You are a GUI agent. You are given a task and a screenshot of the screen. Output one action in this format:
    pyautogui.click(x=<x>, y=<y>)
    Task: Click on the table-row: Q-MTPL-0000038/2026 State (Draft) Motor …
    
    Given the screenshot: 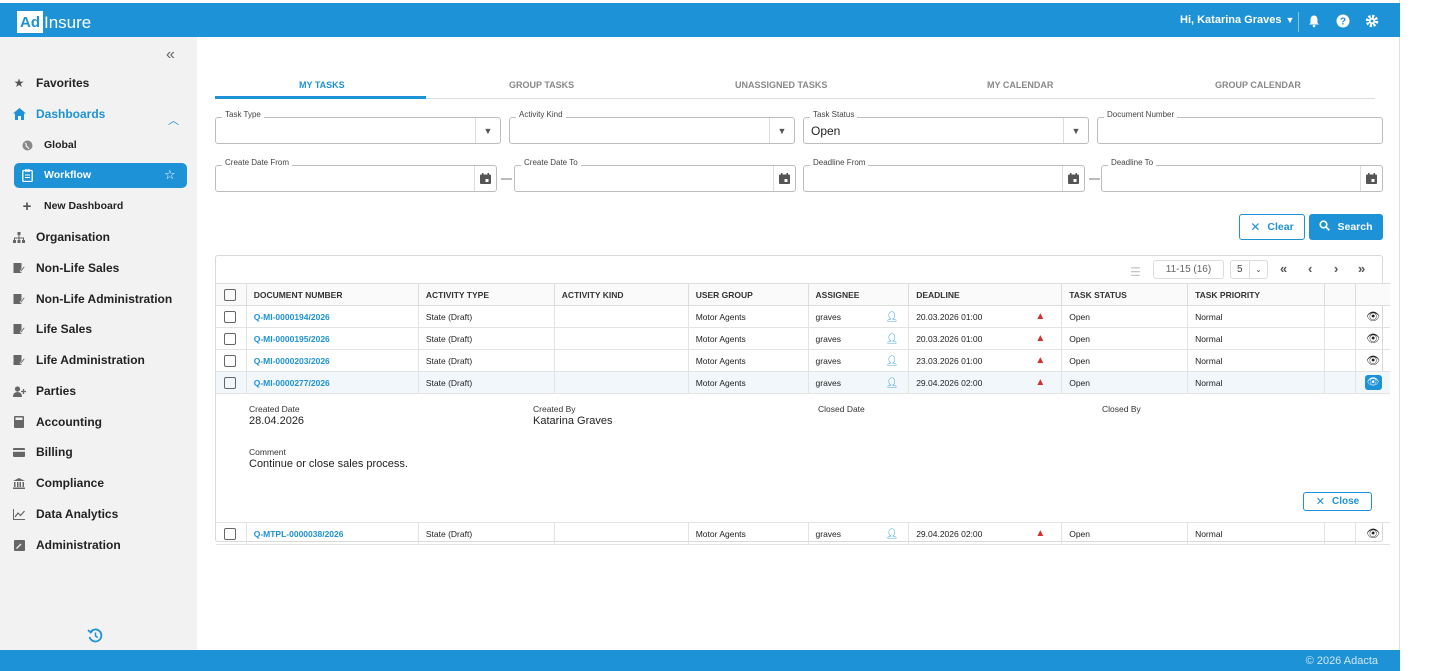 What is the action you would take?
    pyautogui.click(x=803, y=533)
    